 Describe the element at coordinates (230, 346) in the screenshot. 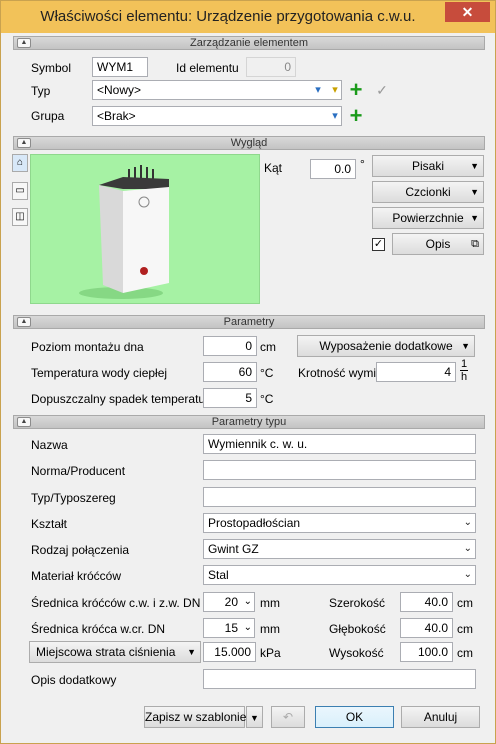

I see `mount-level-input: 0` at that location.